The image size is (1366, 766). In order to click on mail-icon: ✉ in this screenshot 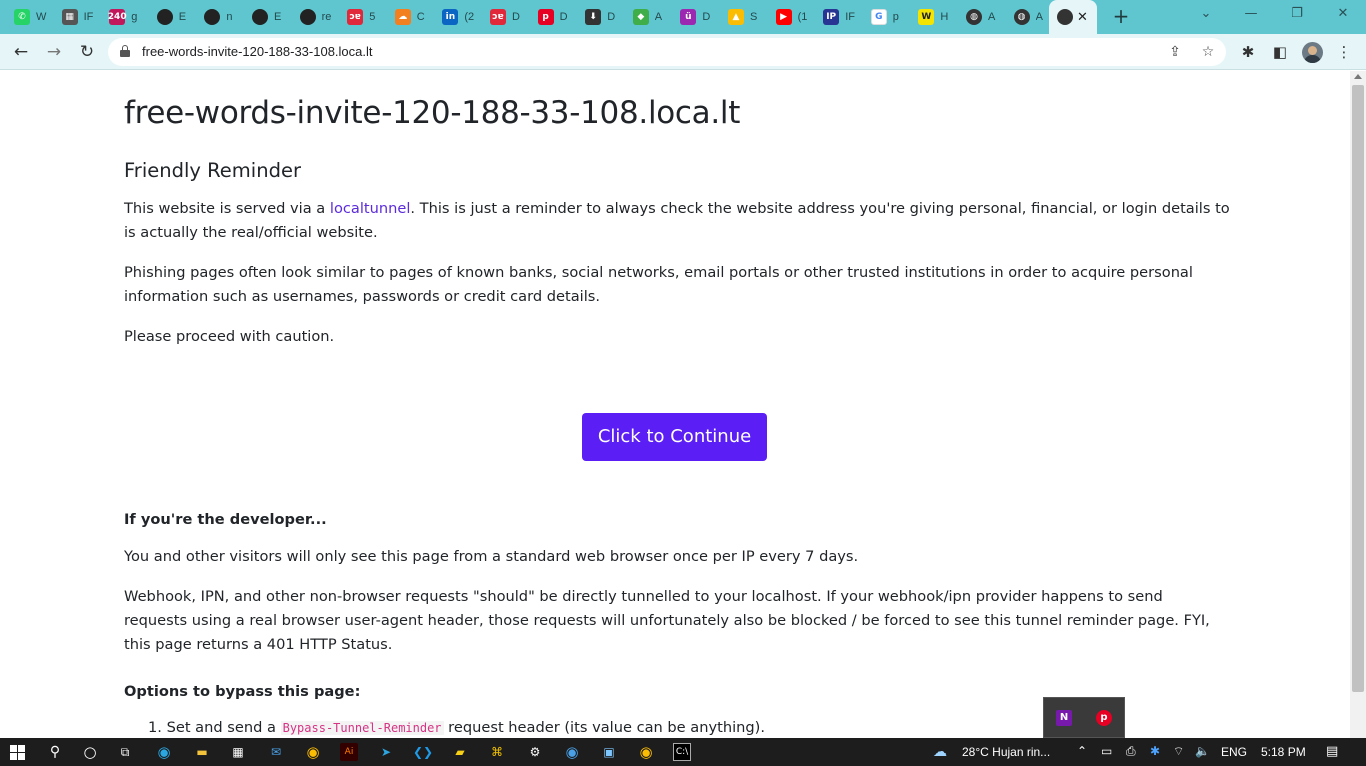, I will do `click(276, 752)`.